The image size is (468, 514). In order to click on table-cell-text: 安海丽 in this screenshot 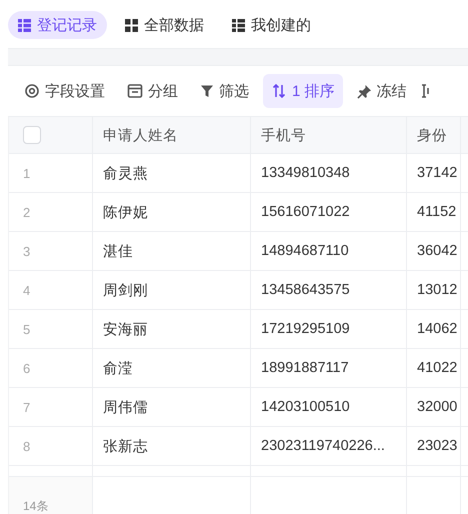, I will do `click(125, 329)`.